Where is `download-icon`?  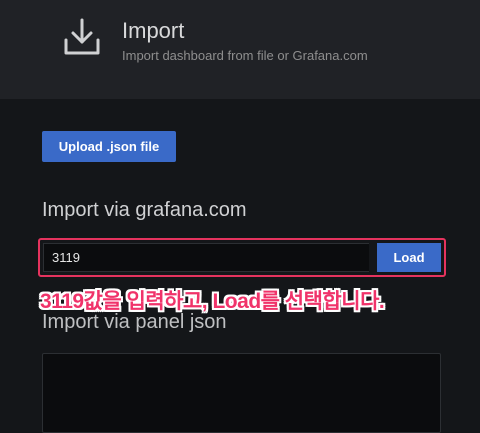
download-icon is located at coordinates (82, 37).